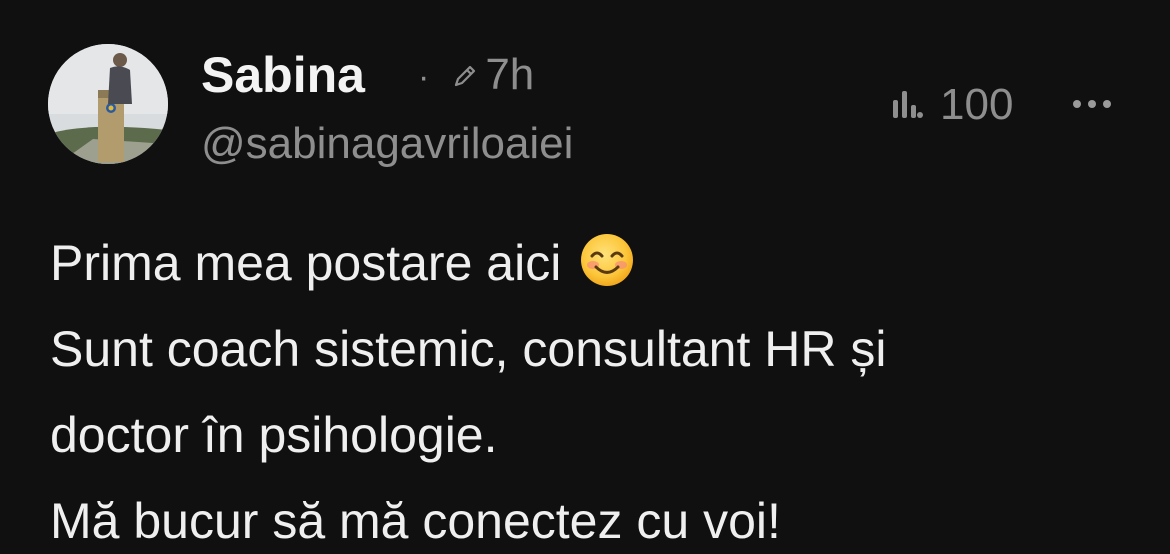 The image size is (1170, 554). Describe the element at coordinates (387, 144) in the screenshot. I see `author-handle: @sabinagavriloaiei` at that location.